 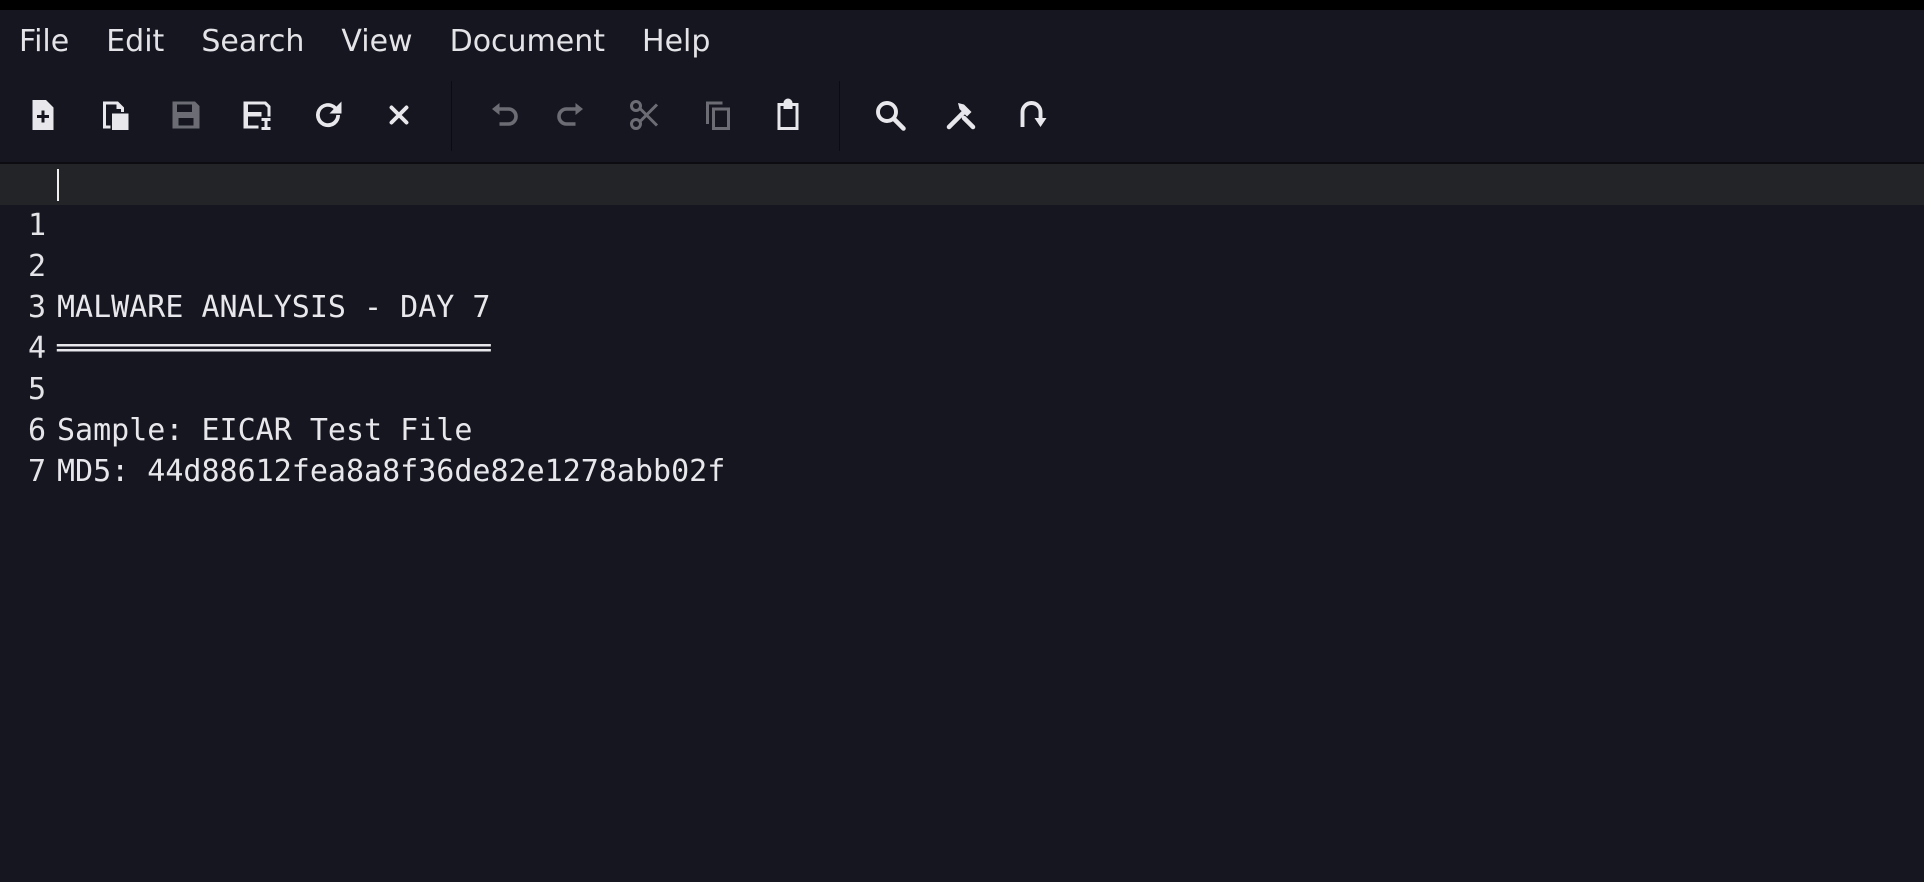 What do you see at coordinates (962, 388) in the screenshot?
I see `editor-line: 5 Sample: EICAR Test File` at bounding box center [962, 388].